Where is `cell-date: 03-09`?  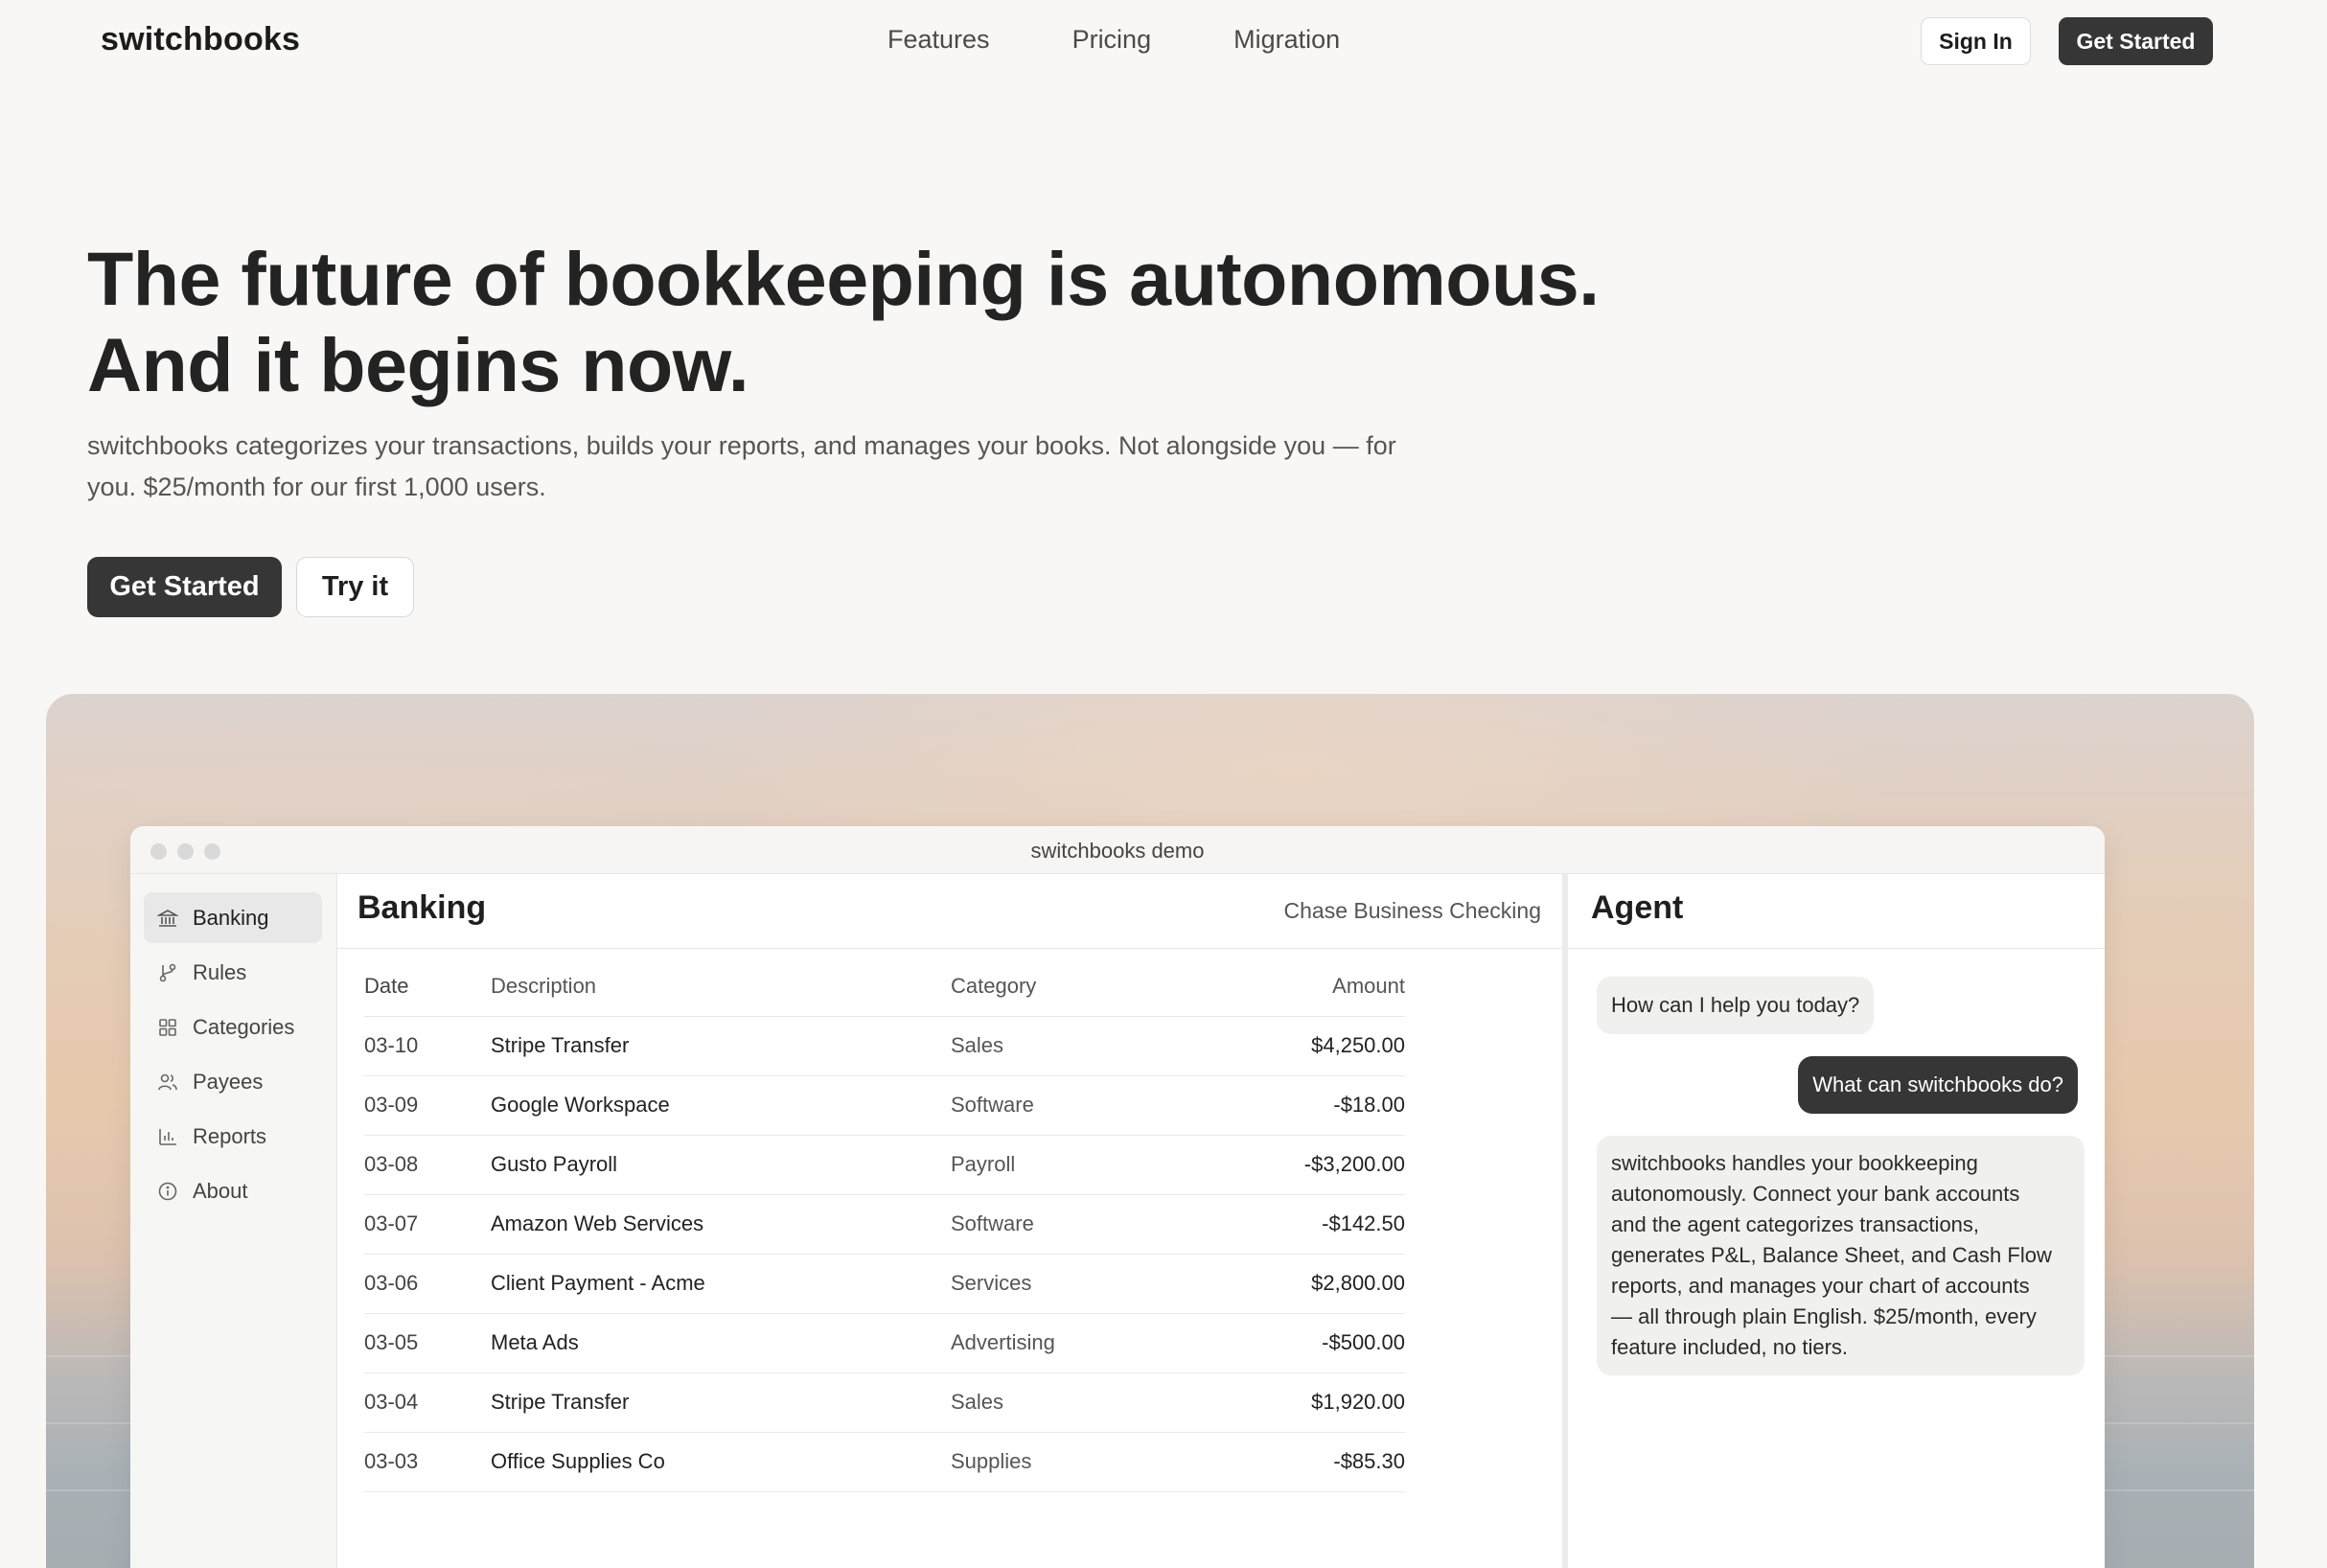
cell-date: 03-09 is located at coordinates (427, 1105).